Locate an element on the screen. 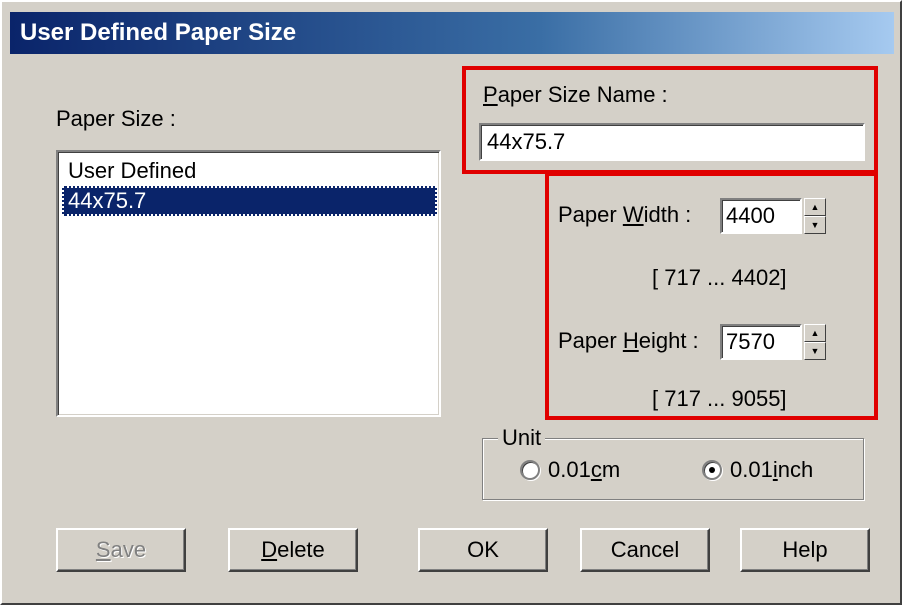 The height and width of the screenshot is (605, 902). delete-button: Delete is located at coordinates (293, 550).